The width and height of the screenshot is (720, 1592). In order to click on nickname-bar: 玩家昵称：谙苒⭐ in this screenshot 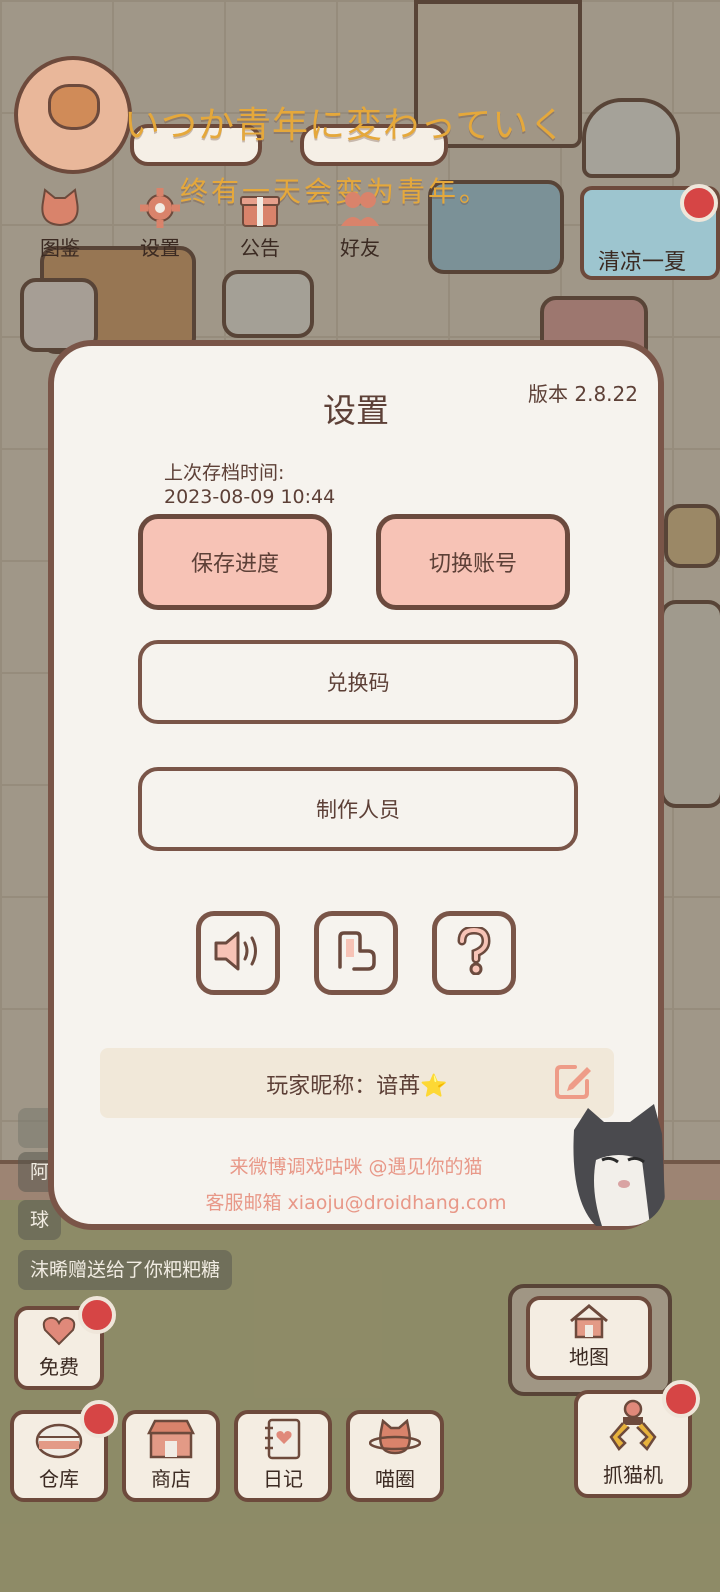, I will do `click(357, 1083)`.